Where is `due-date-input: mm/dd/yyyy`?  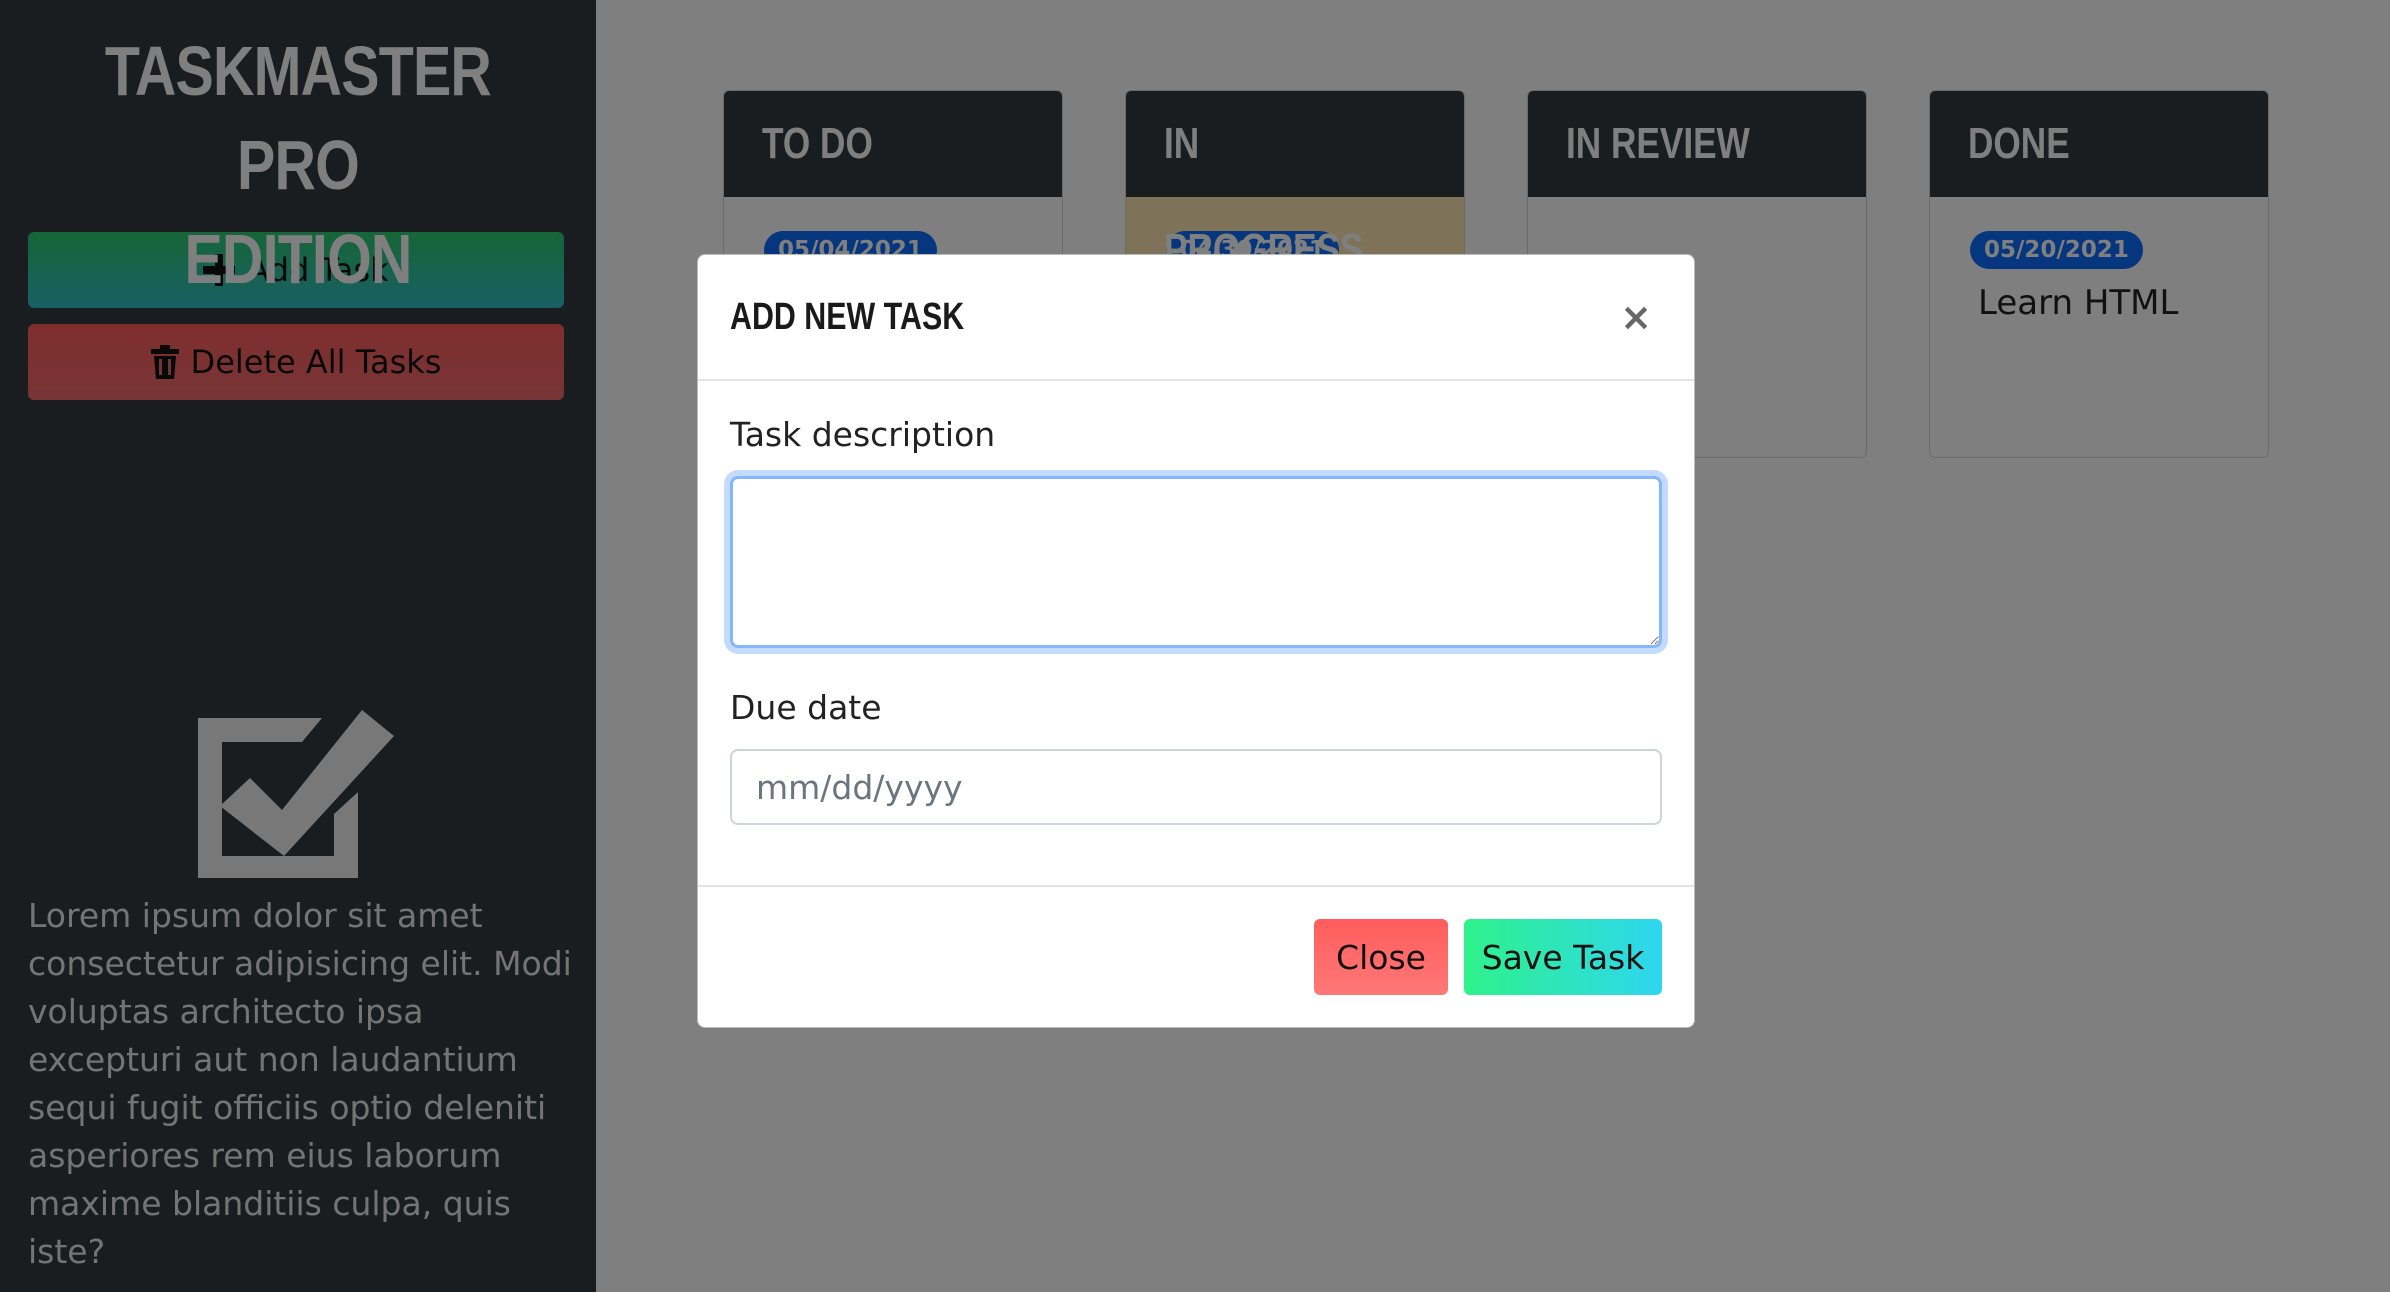
due-date-input: mm/dd/yyyy is located at coordinates (1196, 787).